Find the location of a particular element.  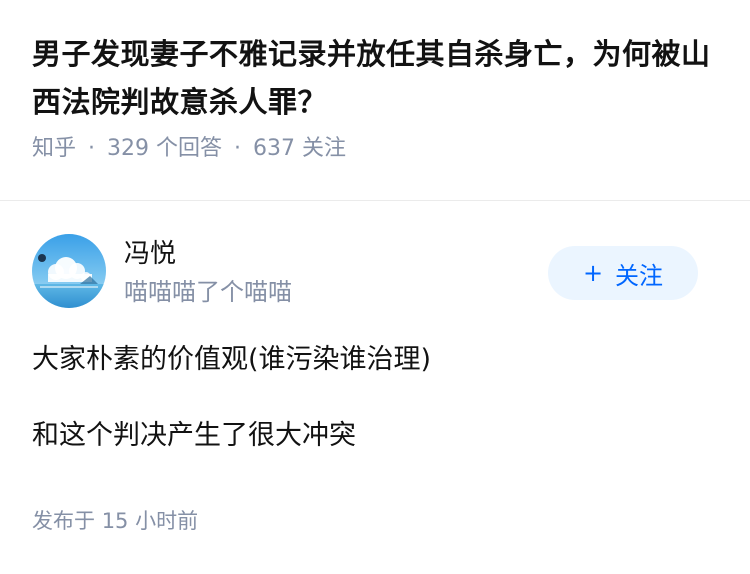

avatar-sky-ocean-image is located at coordinates (69, 271).